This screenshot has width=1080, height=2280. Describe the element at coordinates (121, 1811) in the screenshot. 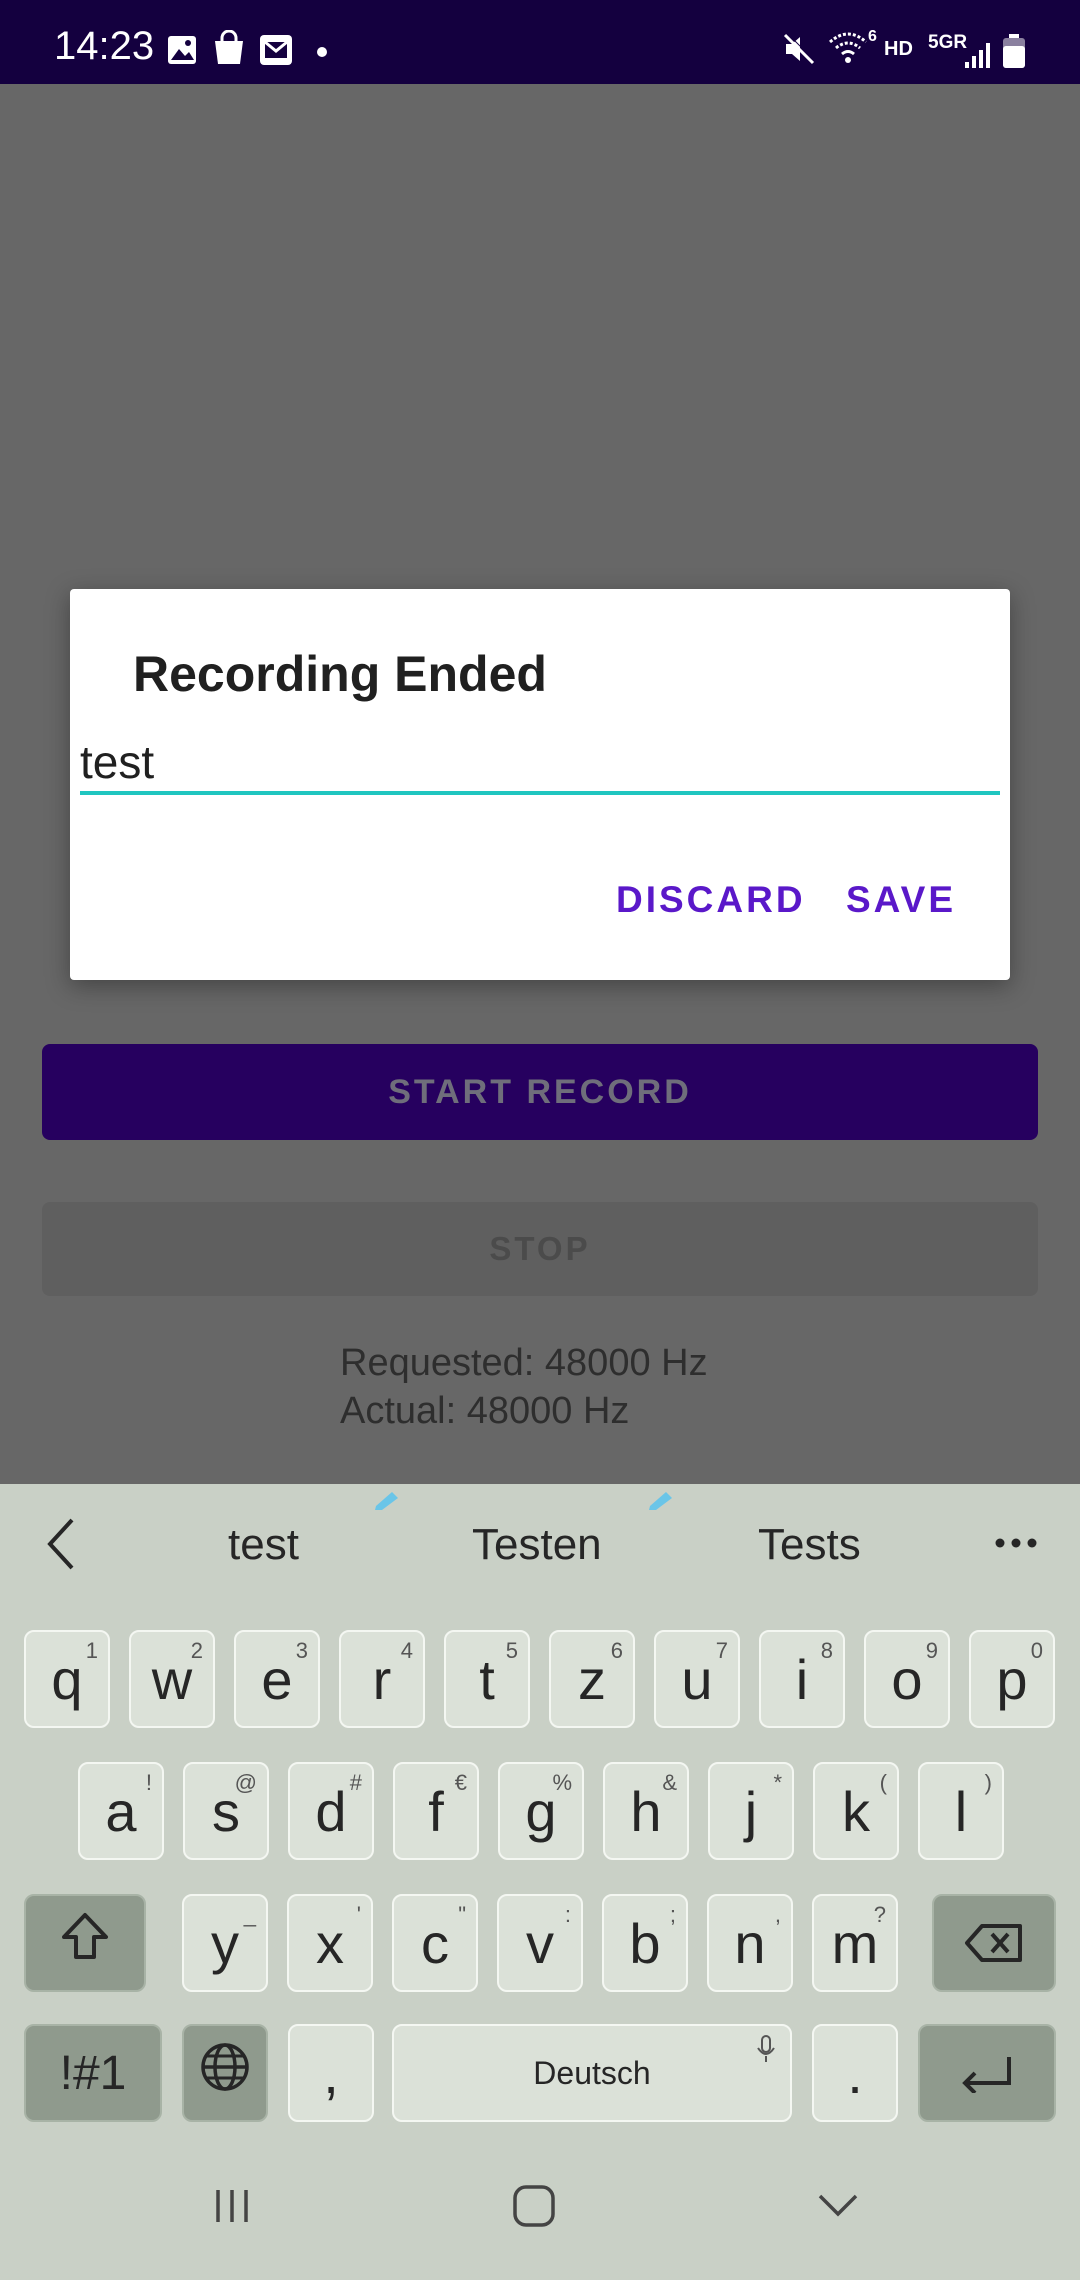

I see `key-a: a!` at that location.